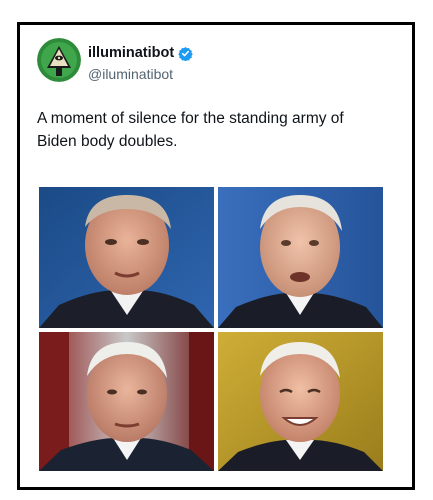 This screenshot has height=500, width=433. I want to click on handle: @iluminatibot, so click(130, 74).